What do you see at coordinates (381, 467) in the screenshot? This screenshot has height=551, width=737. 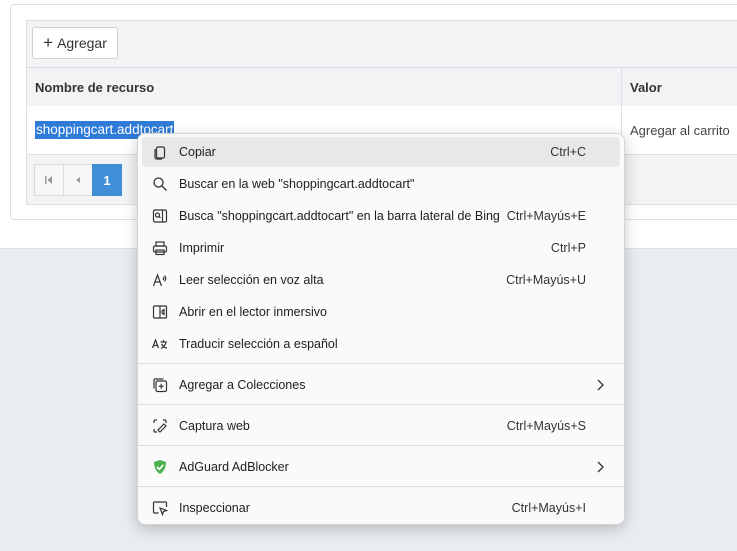 I see `menu-item-adguard: AdGuard AdBlocker` at bounding box center [381, 467].